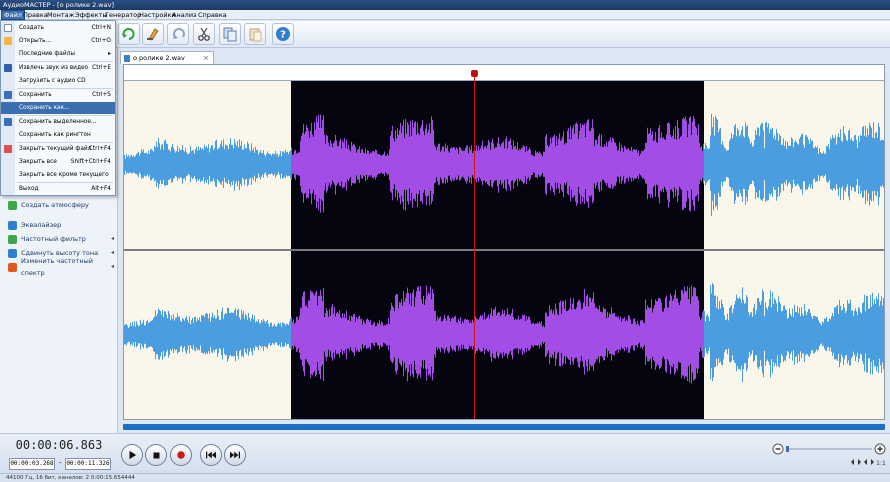  I want to click on menu-item-open: Открыть... Ctrl+O, so click(58, 41).